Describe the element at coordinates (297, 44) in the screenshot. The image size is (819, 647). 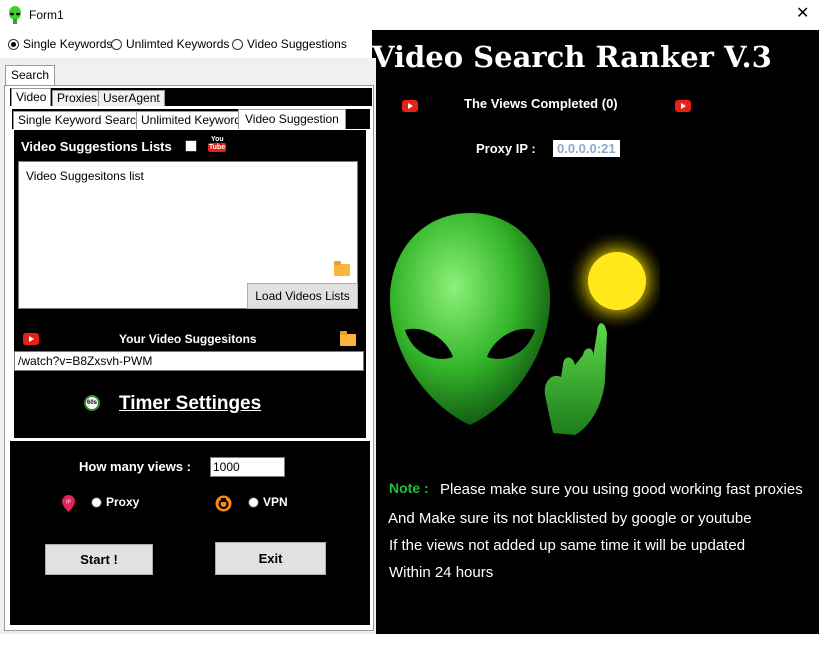
I see `video-suggestions-label: Video Suggestions` at that location.